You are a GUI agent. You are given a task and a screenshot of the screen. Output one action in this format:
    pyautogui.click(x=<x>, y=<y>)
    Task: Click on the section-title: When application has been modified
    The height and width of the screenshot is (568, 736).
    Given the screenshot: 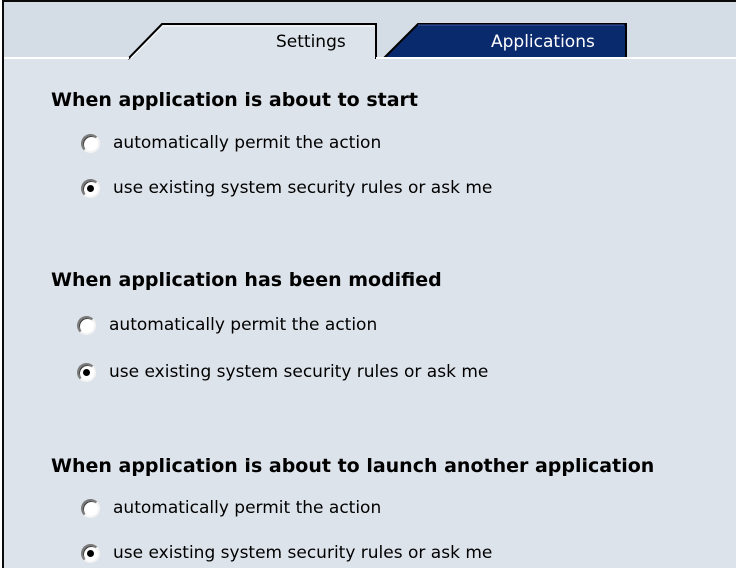 What is the action you would take?
    pyautogui.click(x=246, y=280)
    